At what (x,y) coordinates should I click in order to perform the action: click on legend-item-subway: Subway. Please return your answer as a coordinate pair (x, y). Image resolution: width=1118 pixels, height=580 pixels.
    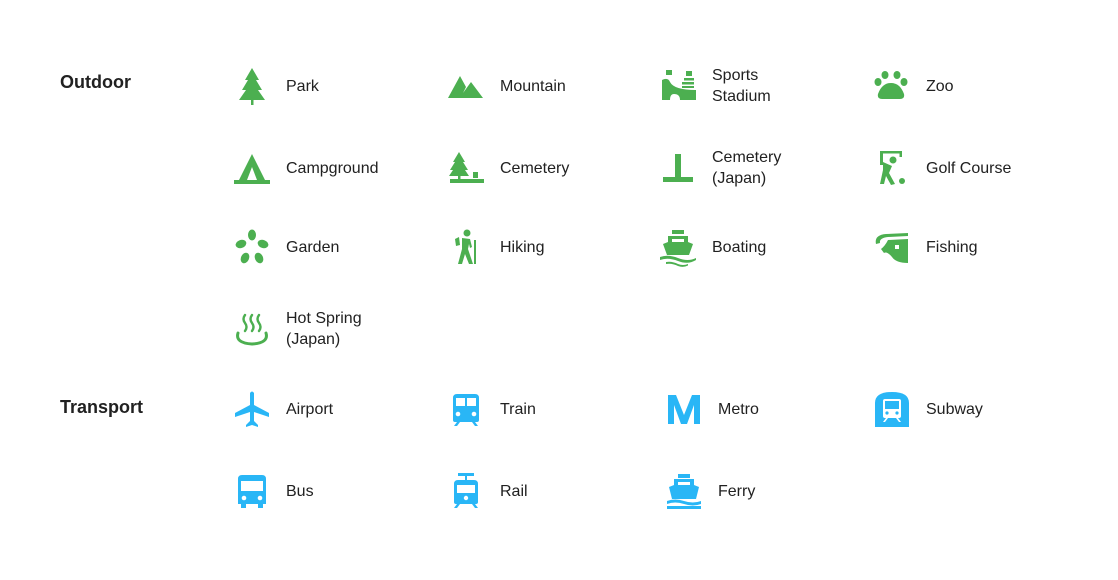
    Looking at the image, I should click on (970, 409).